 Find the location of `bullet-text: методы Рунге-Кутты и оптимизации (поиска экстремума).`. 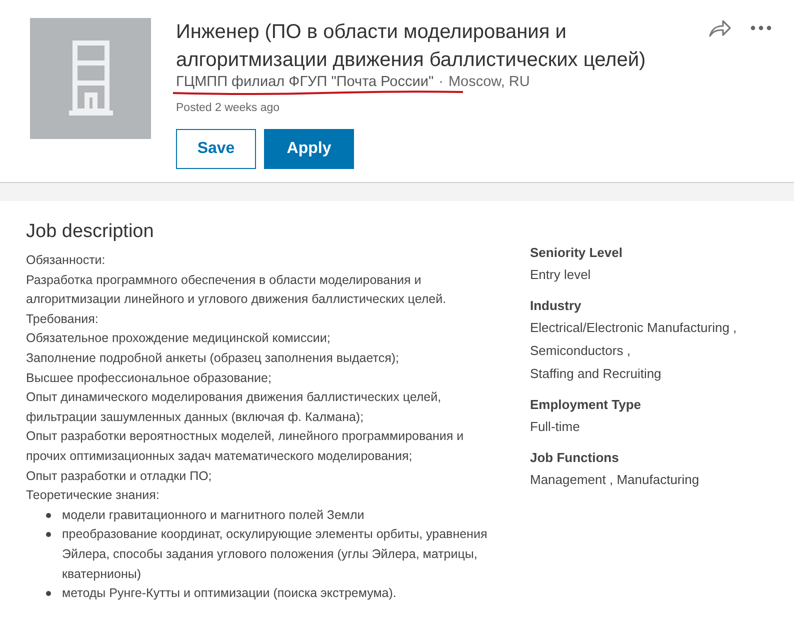

bullet-text: методы Рунге-Кутты и оптимизации (поиска экстремума). is located at coordinates (229, 593).